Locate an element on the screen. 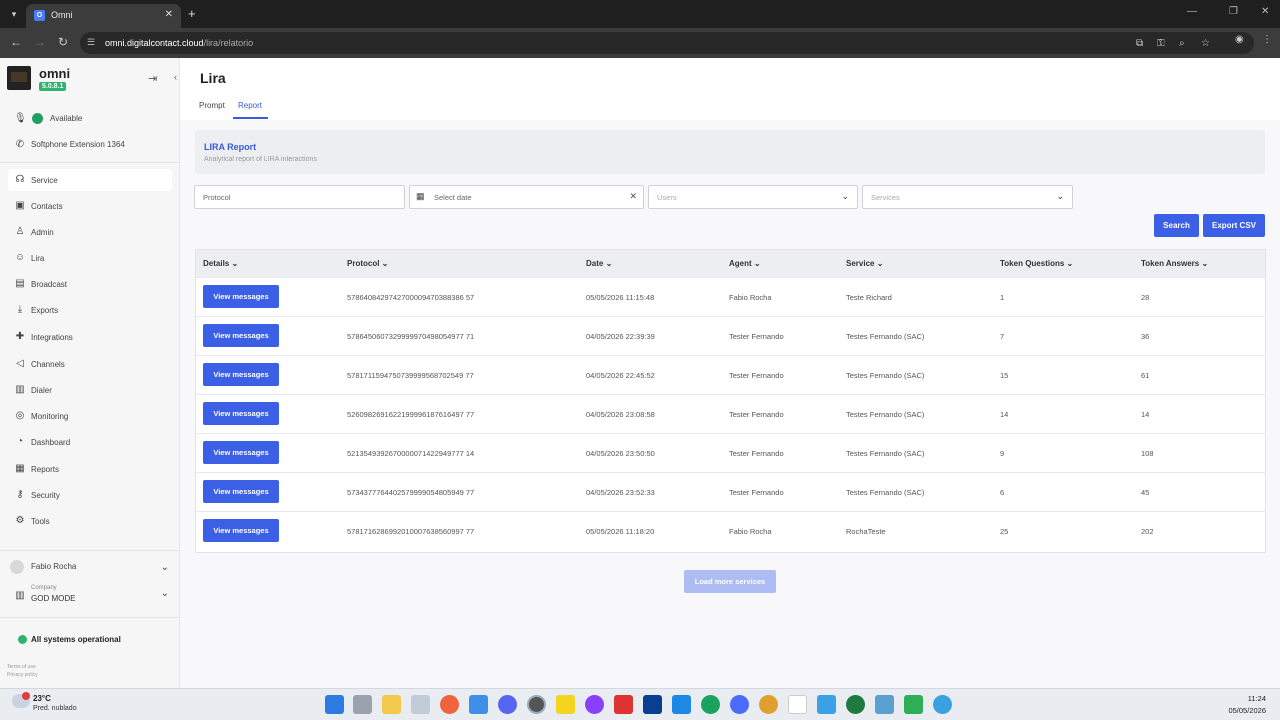  column-header-service: Service ⌄ is located at coordinates (864, 263).